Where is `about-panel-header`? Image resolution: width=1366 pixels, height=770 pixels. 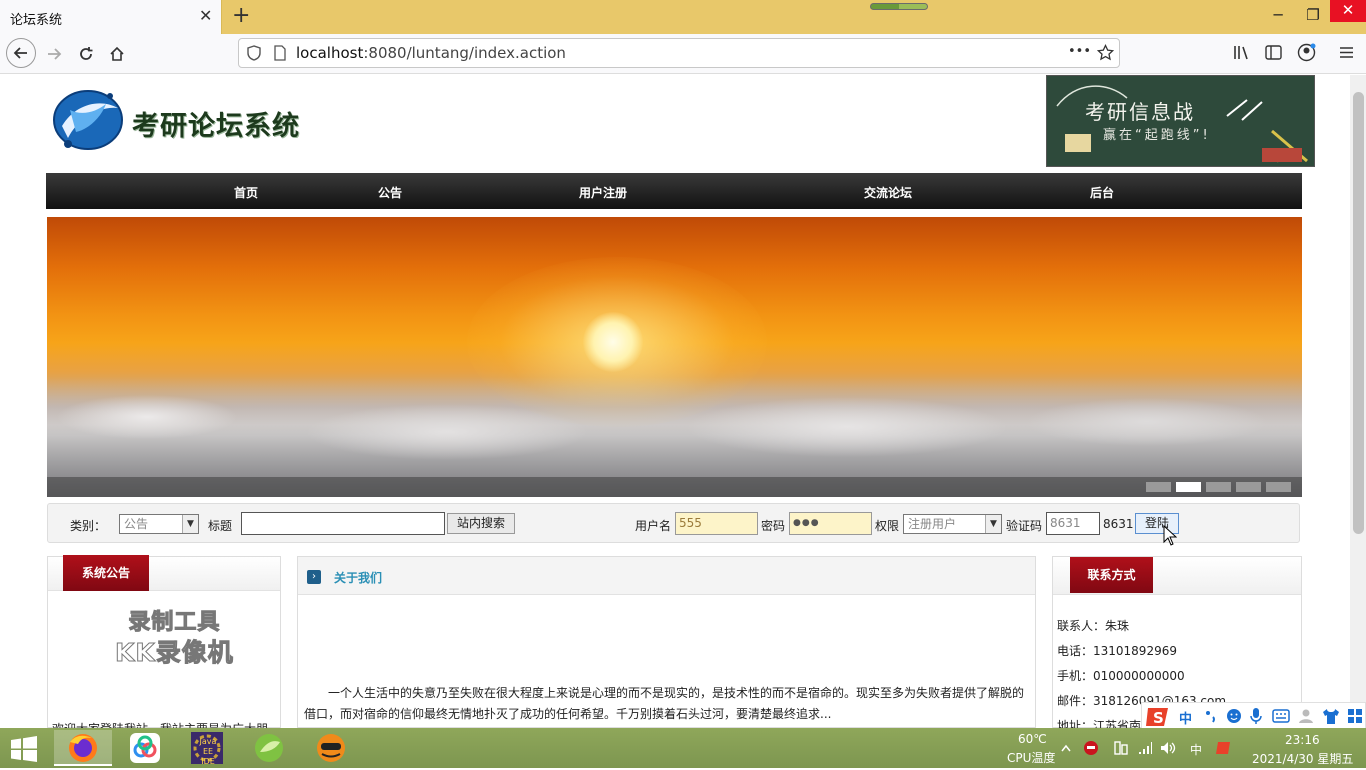 about-panel-header is located at coordinates (666, 576).